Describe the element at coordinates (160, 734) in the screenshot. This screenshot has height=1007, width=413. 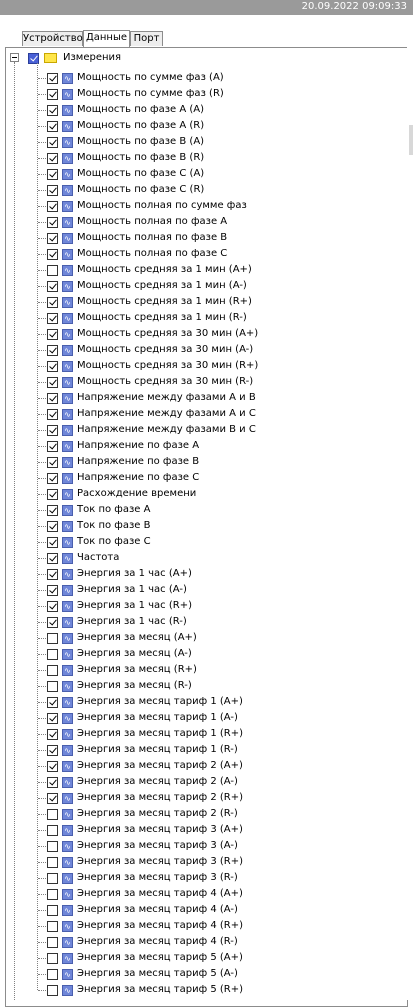
I see `tree-item-label: Энергия за месяц тариф 1 (R+)` at that location.